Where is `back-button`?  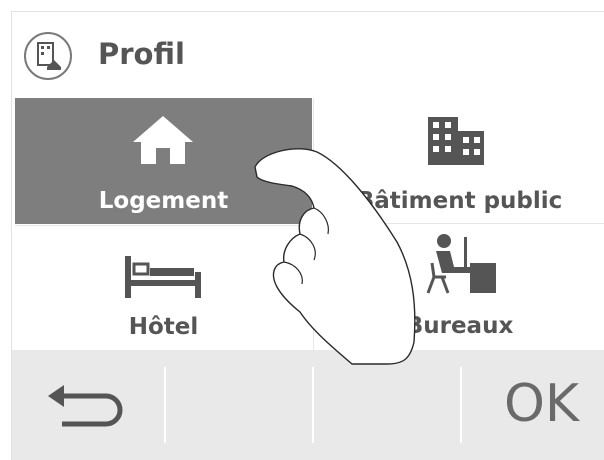 back-button is located at coordinates (88, 405).